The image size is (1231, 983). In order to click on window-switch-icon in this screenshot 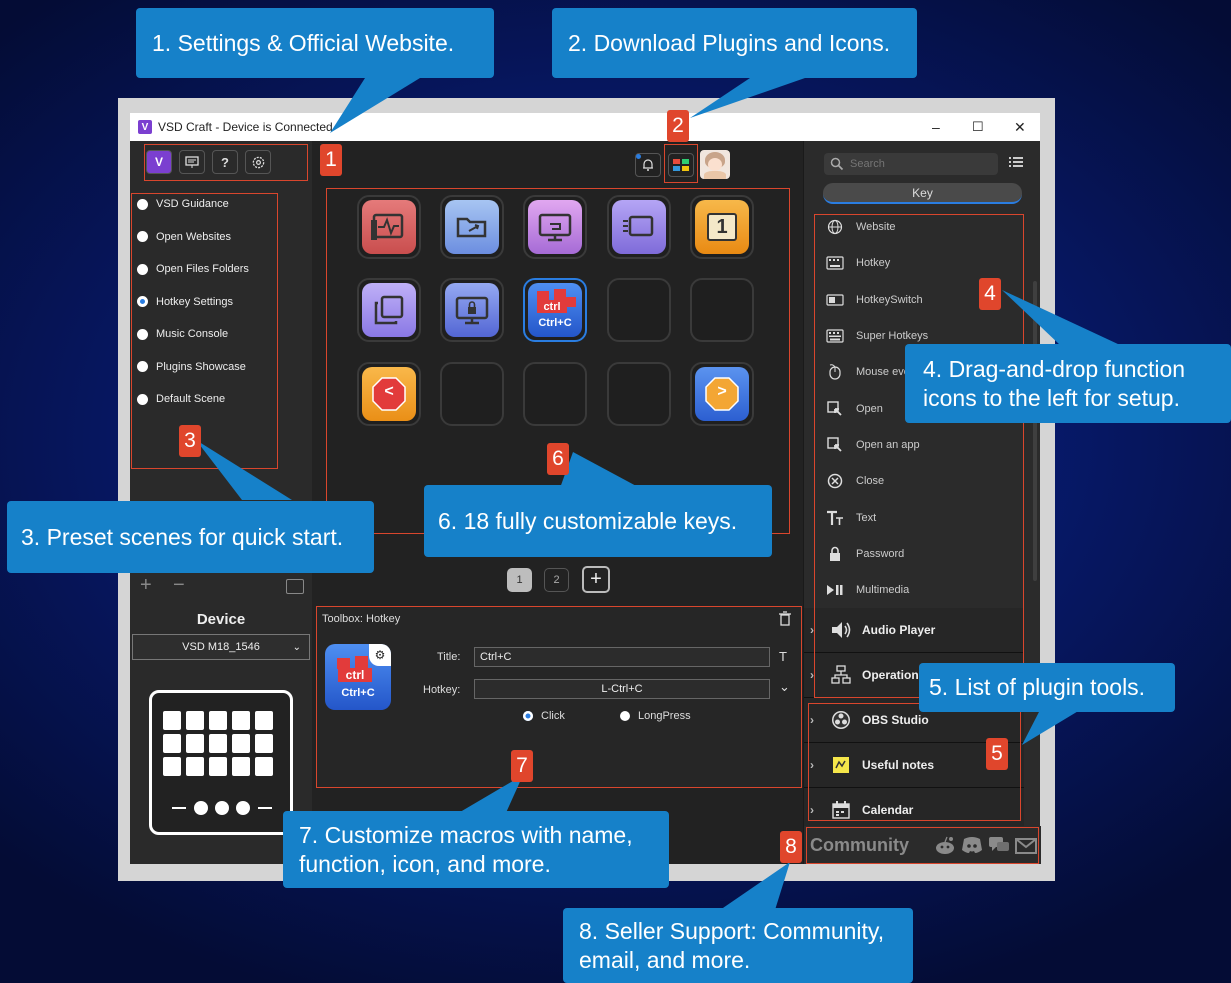, I will do `click(638, 226)`.